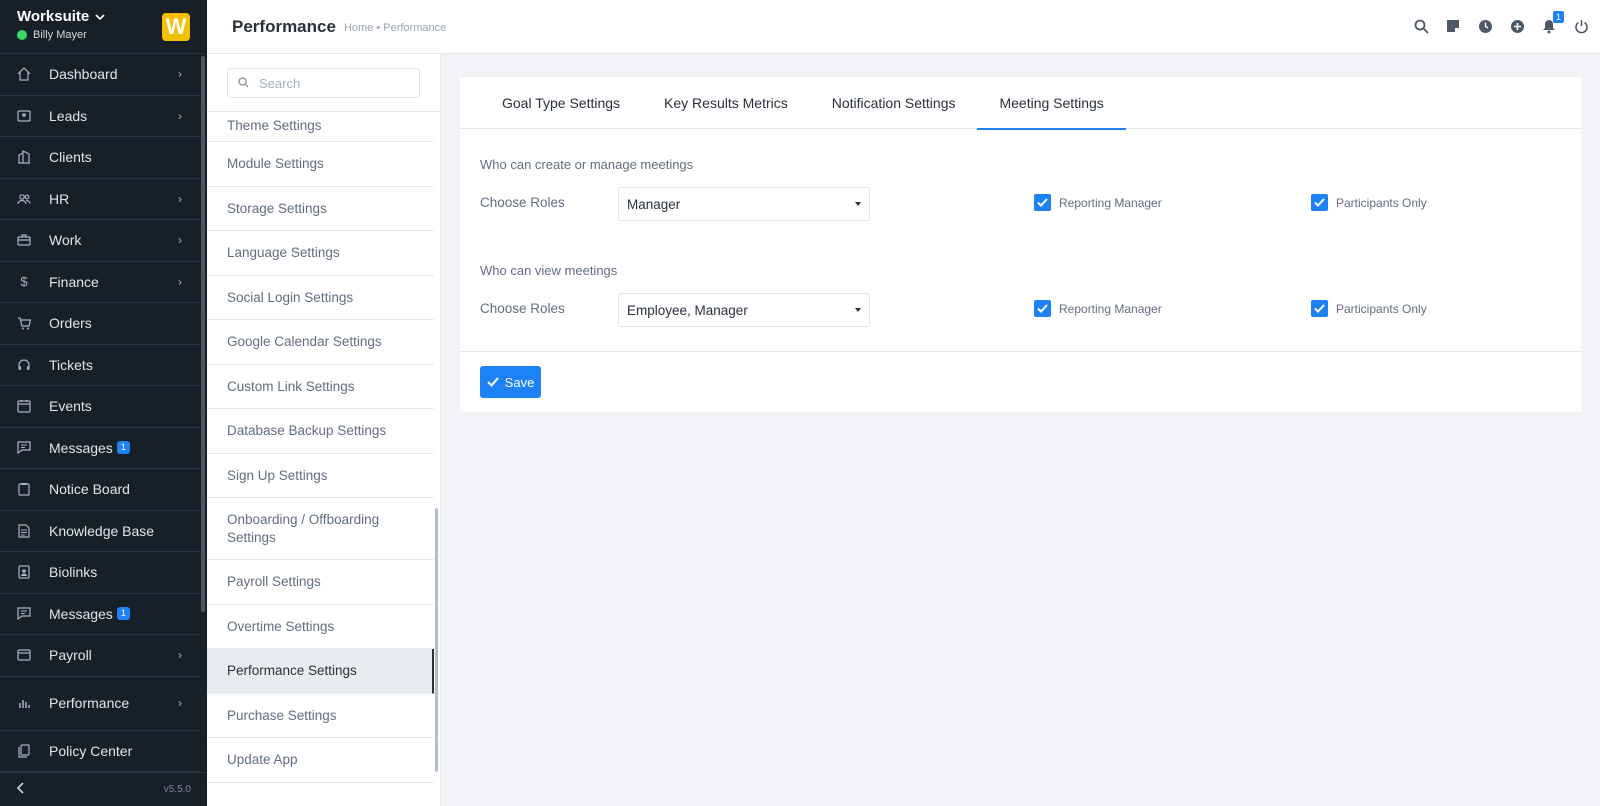 The image size is (1600, 806). I want to click on wallet-icon, so click(24, 655).